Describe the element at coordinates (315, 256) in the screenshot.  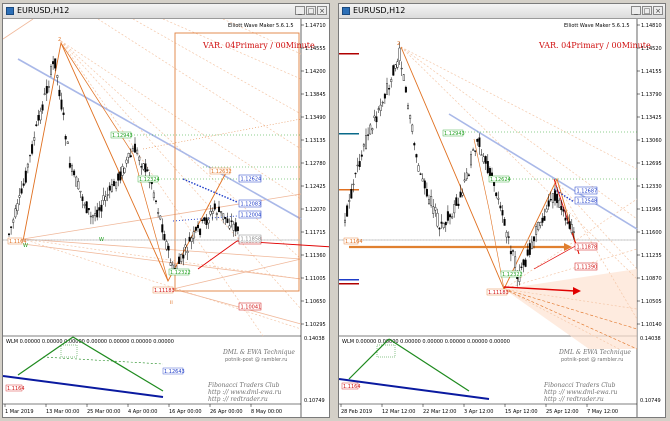
I see `price-tick-label: 1.11360` at that location.